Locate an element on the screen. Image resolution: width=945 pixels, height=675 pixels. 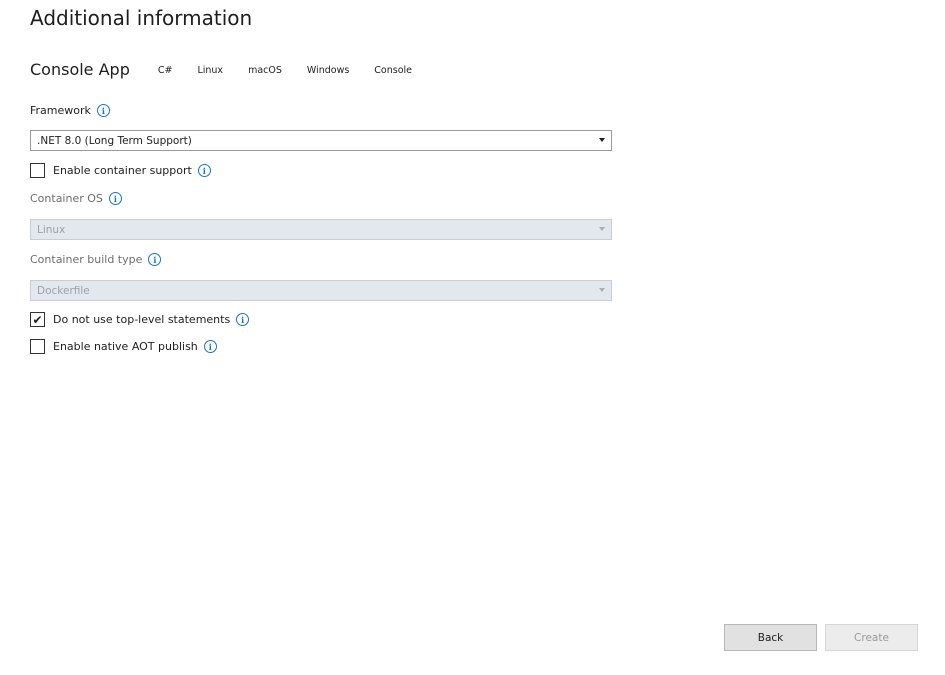
native-aot-row: Enable native AOT publish i is located at coordinates (123, 346).